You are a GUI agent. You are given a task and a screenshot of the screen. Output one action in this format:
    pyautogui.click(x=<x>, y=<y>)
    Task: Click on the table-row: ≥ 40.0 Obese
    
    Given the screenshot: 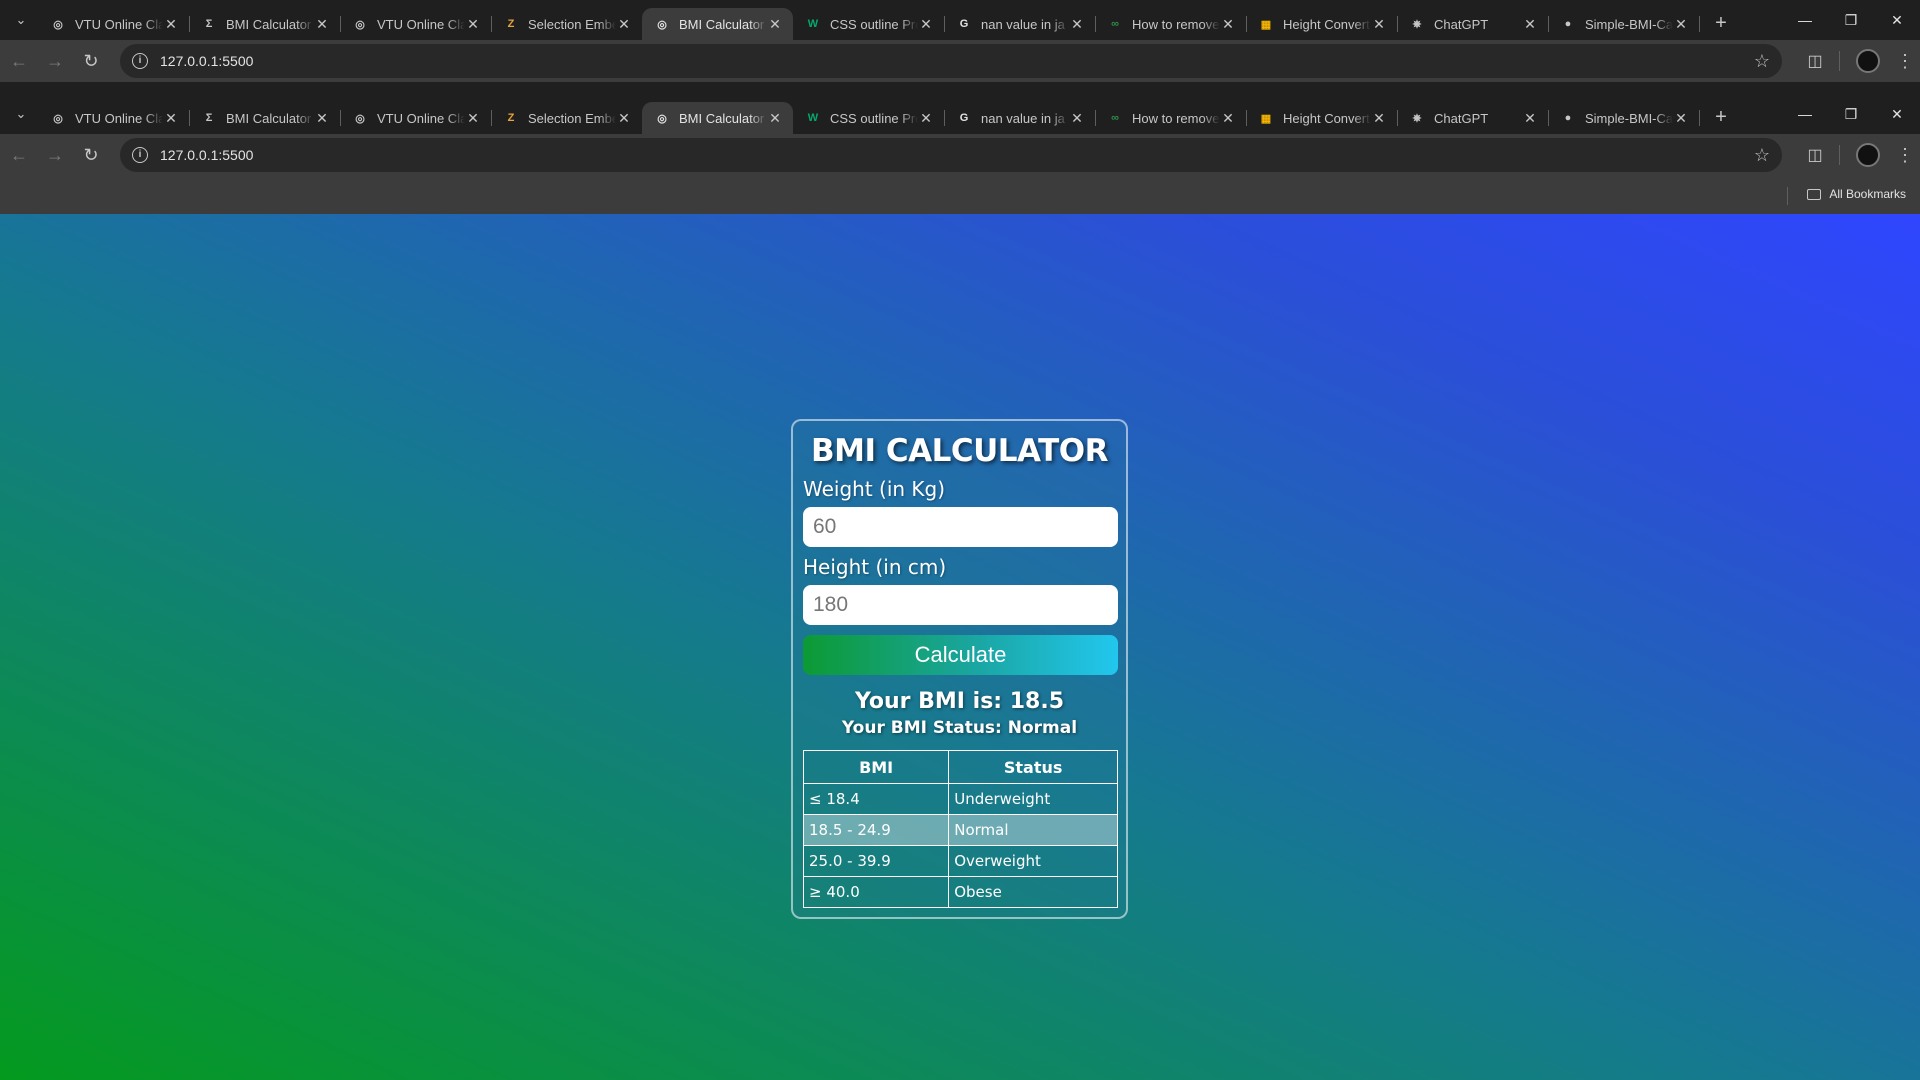 What is the action you would take?
    pyautogui.click(x=960, y=892)
    